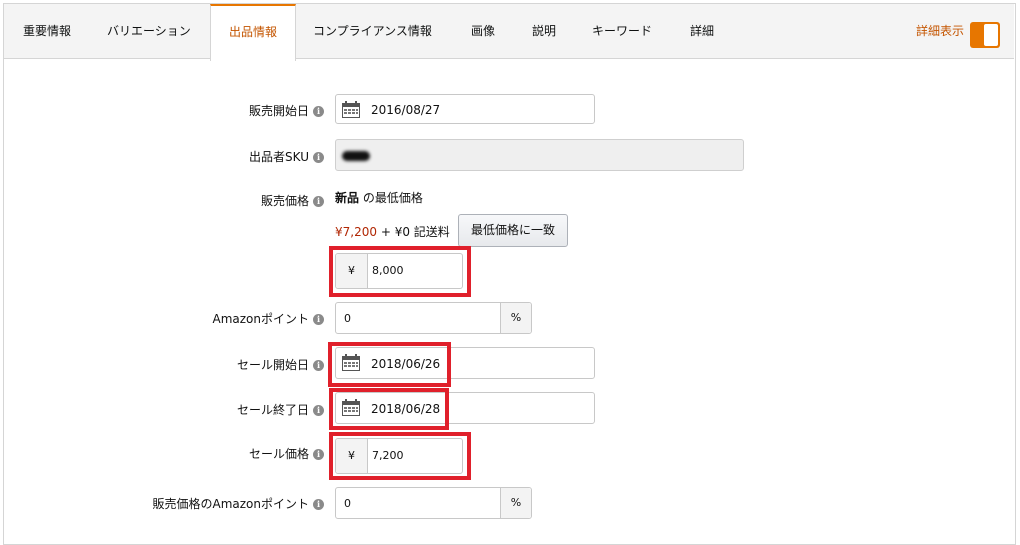 This screenshot has height=545, width=1020. I want to click on price-points-label: 販売価格のAmazonポイント i, so click(238, 503).